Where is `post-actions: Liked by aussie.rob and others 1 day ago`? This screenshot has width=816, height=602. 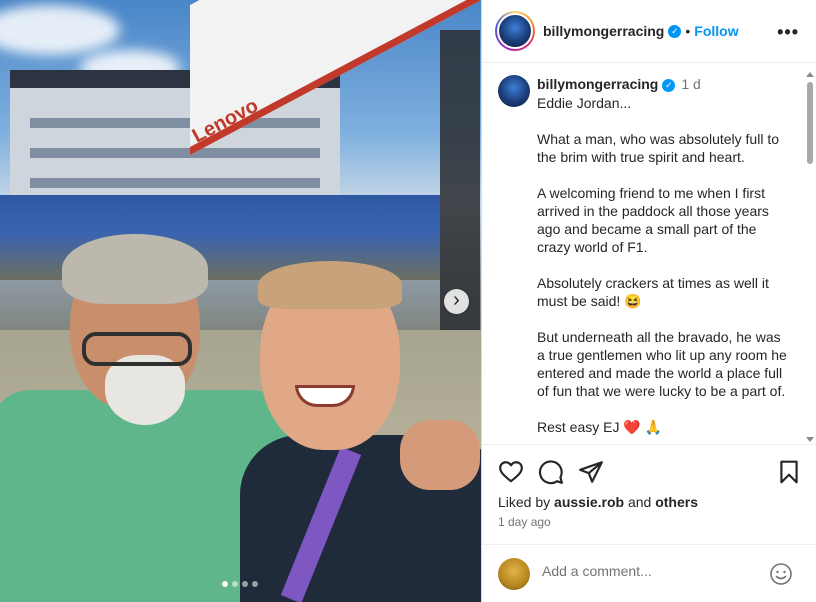
post-actions: Liked by aussie.rob and others 1 day ago is located at coordinates (649, 494).